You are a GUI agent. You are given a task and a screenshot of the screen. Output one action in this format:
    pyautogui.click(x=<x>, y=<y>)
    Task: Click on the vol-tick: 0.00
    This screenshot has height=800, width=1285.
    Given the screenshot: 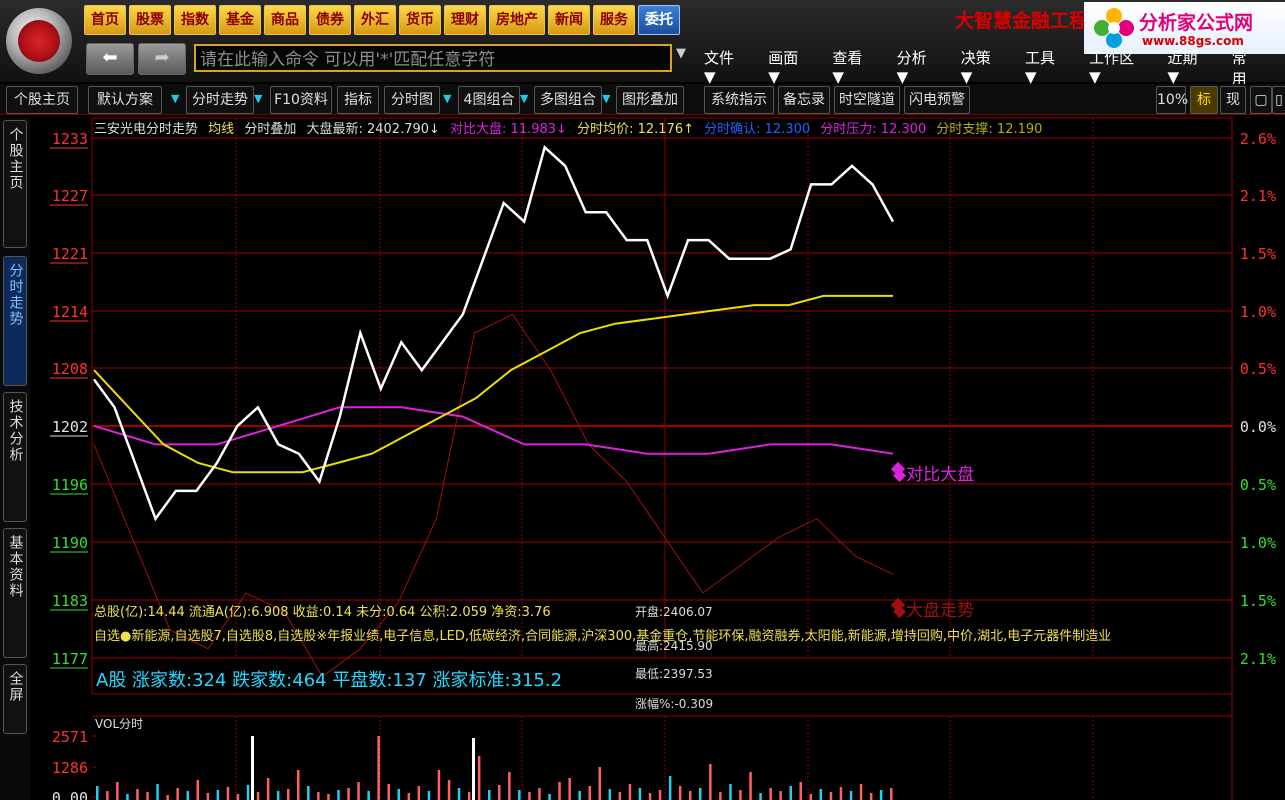 What is the action you would take?
    pyautogui.click(x=70, y=794)
    